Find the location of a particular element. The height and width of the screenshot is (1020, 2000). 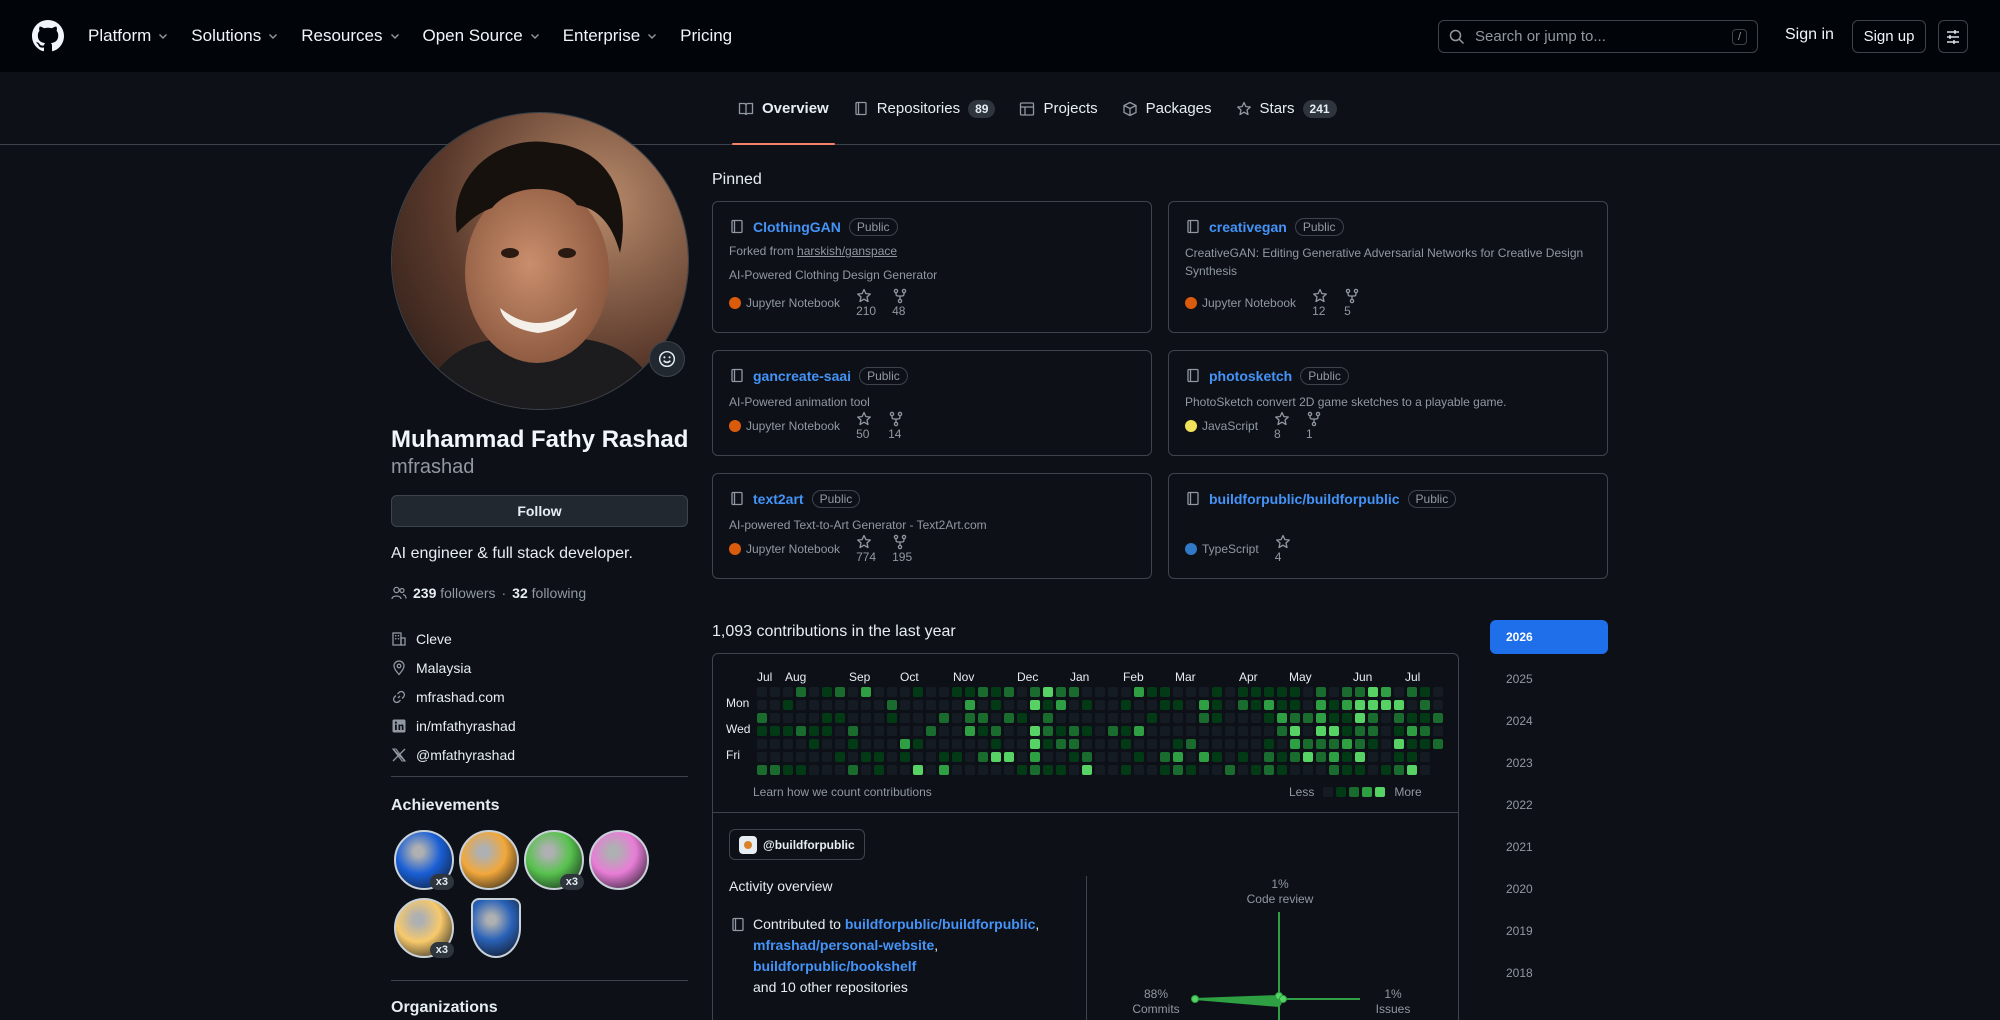

repo-stars: 50 is located at coordinates (864, 426).